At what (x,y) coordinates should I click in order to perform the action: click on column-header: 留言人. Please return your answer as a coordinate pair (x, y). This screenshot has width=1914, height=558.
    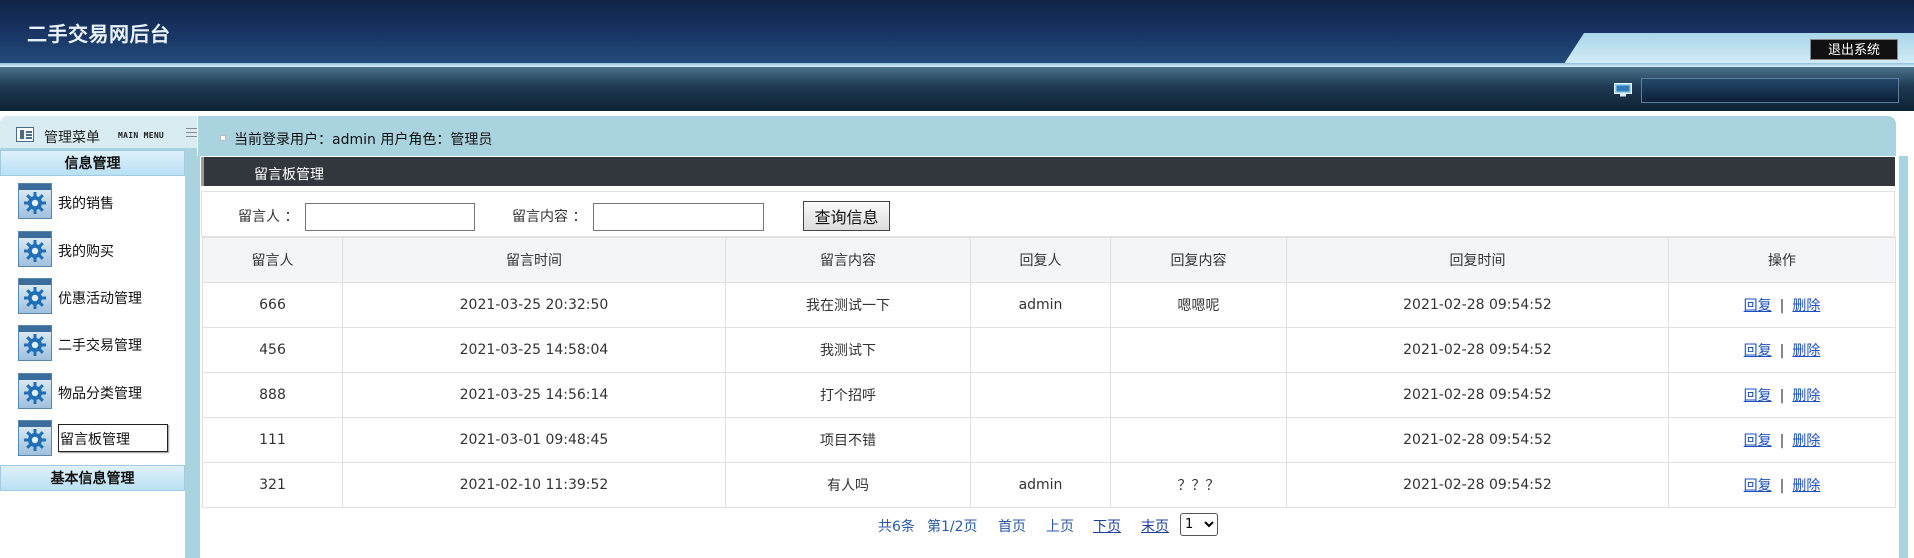
    Looking at the image, I should click on (272, 260).